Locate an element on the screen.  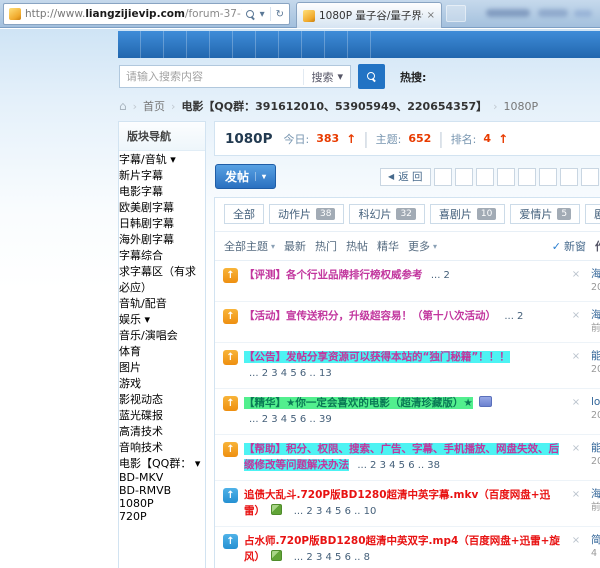
sidebar-item-label: 影视动态 is located at coordinates (141, 399).